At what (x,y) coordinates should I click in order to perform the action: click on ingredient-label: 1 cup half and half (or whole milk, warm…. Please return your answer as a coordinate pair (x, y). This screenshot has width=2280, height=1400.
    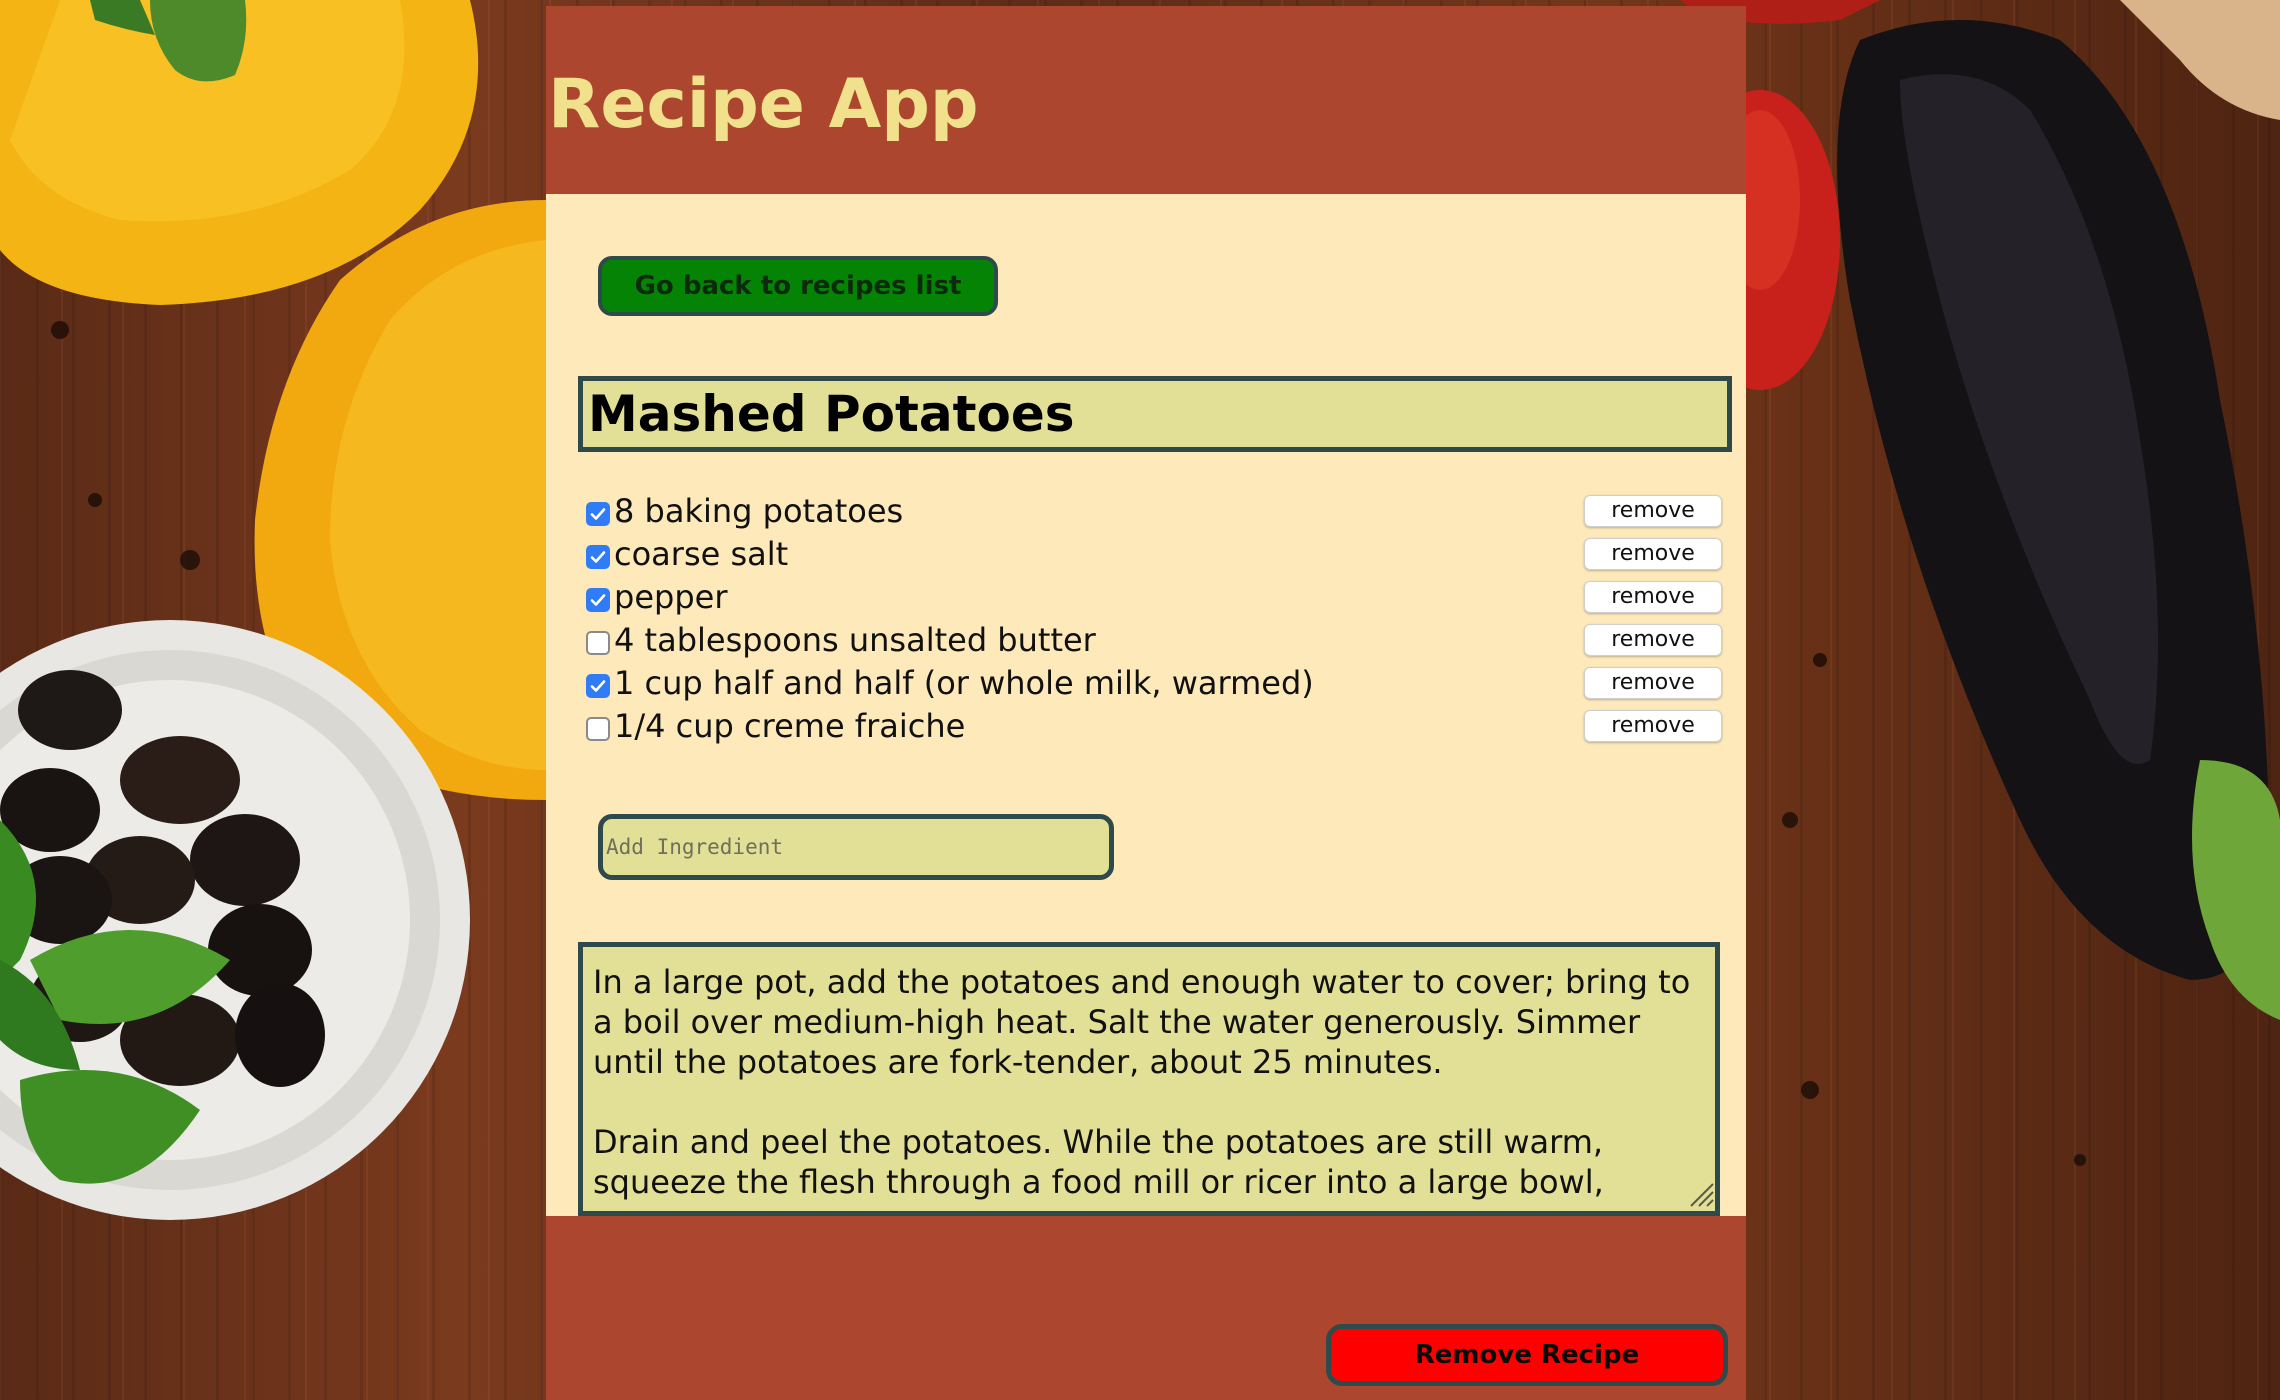
    Looking at the image, I should click on (964, 683).